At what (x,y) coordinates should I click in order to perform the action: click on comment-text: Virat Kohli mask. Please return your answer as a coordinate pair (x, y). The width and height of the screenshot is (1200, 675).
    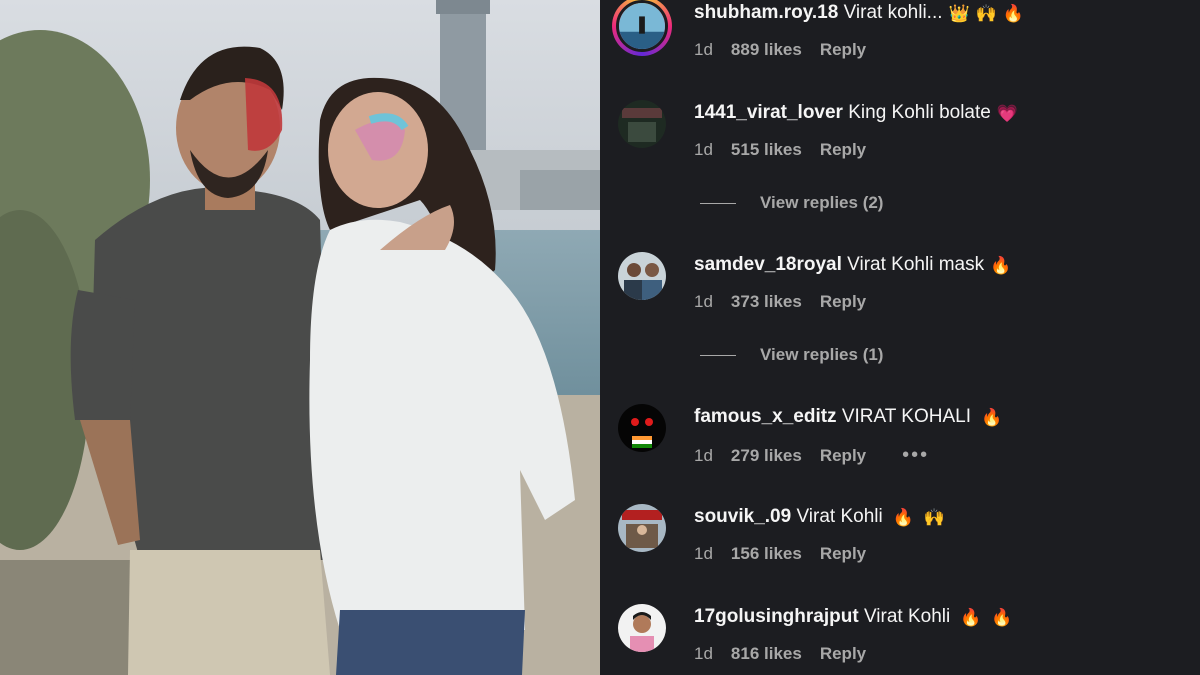
    Looking at the image, I should click on (916, 264).